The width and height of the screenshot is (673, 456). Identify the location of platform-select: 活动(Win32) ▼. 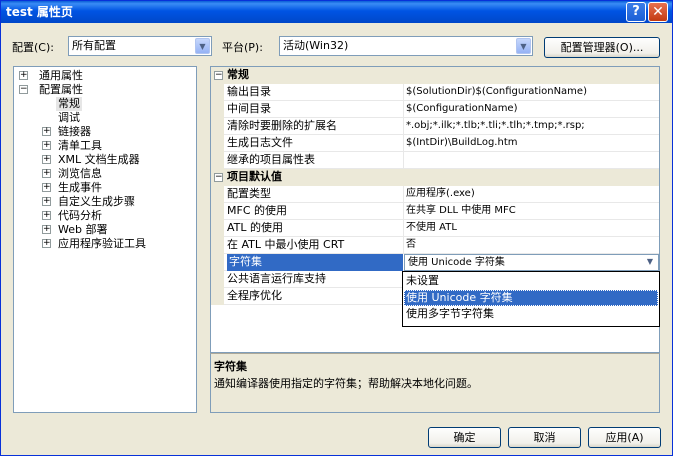
(406, 46).